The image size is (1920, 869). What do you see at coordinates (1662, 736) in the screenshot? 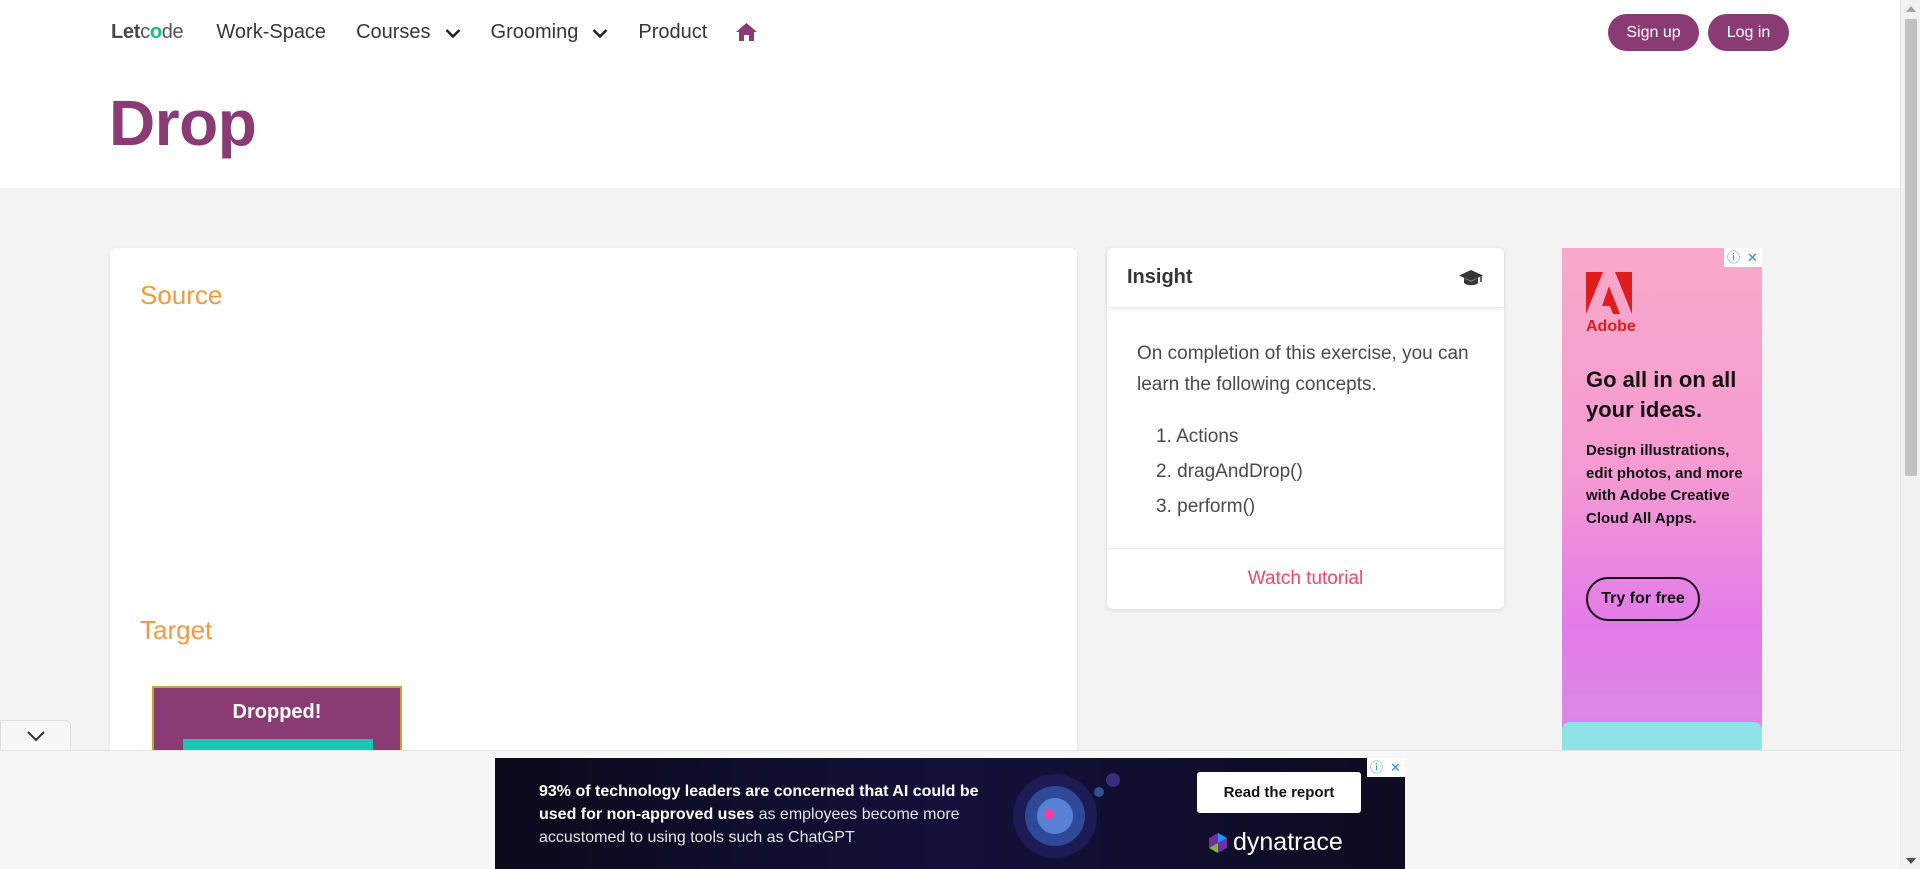
I see `ad-preview-strip` at bounding box center [1662, 736].